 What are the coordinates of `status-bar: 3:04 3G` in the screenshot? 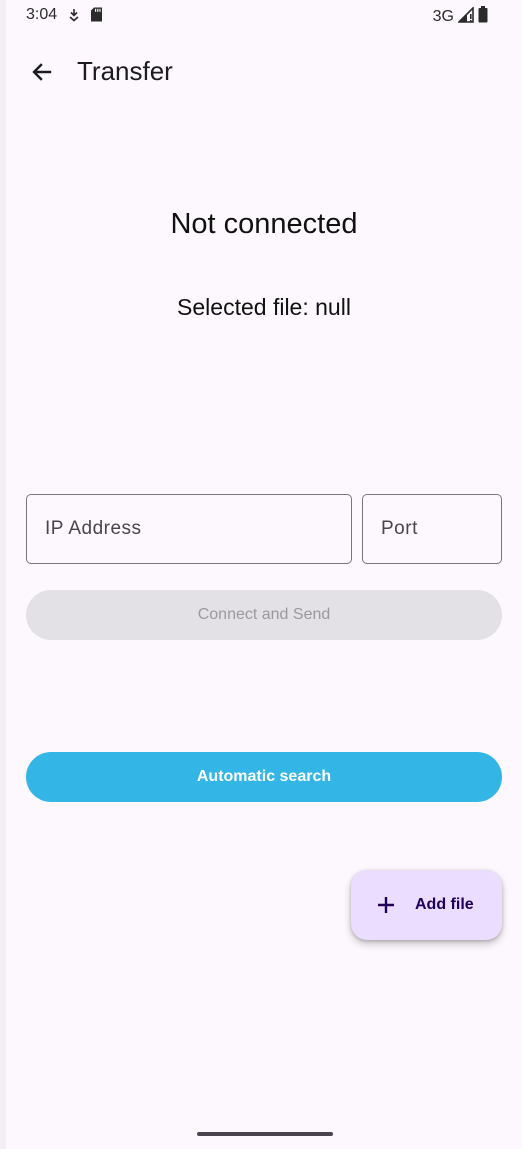 It's located at (264, 16).